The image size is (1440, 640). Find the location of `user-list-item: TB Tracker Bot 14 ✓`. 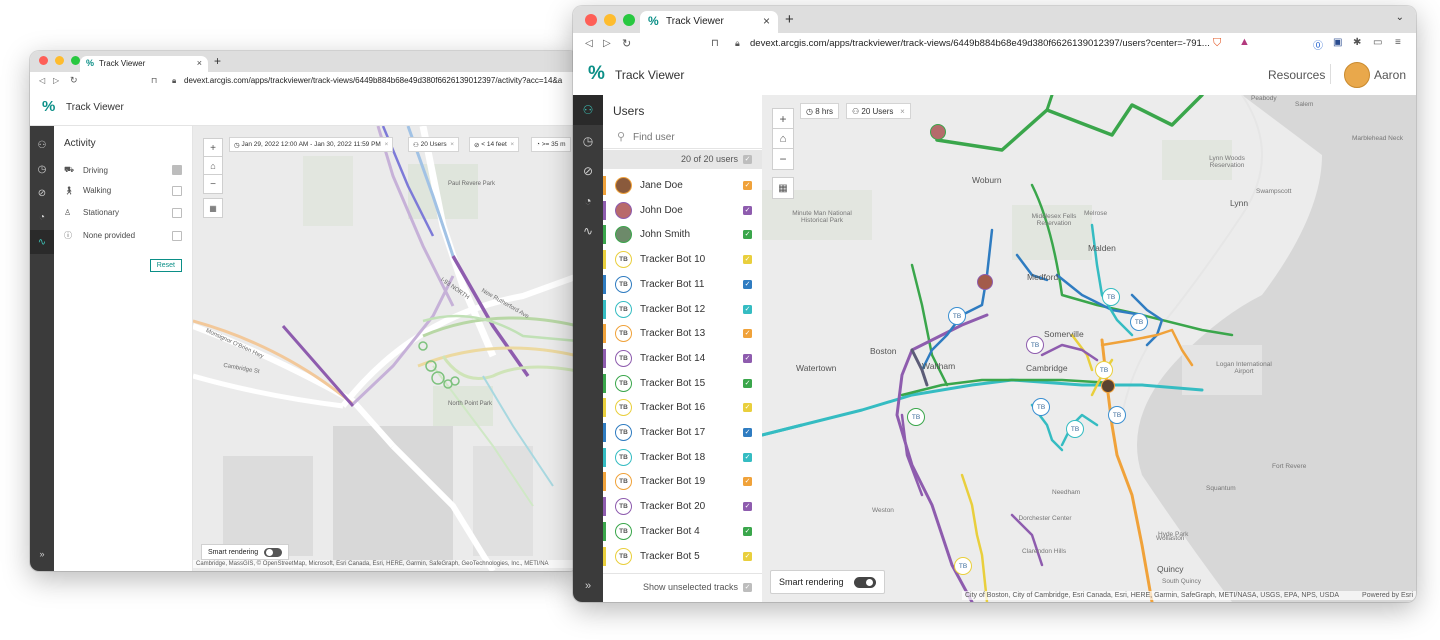

user-list-item: TB Tracker Bot 14 ✓ is located at coordinates (682, 358).